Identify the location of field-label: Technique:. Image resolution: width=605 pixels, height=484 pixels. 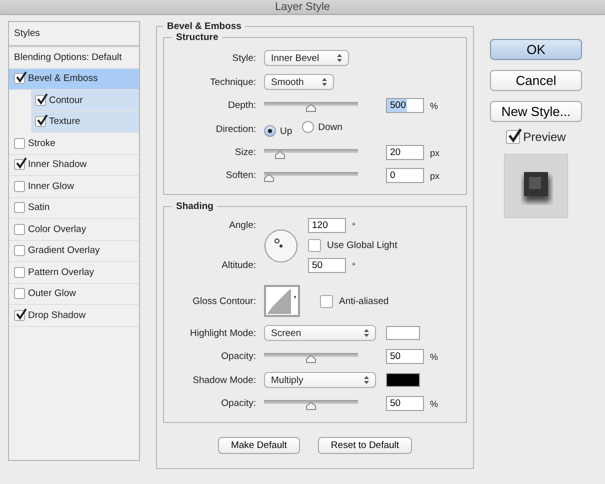
(232, 82).